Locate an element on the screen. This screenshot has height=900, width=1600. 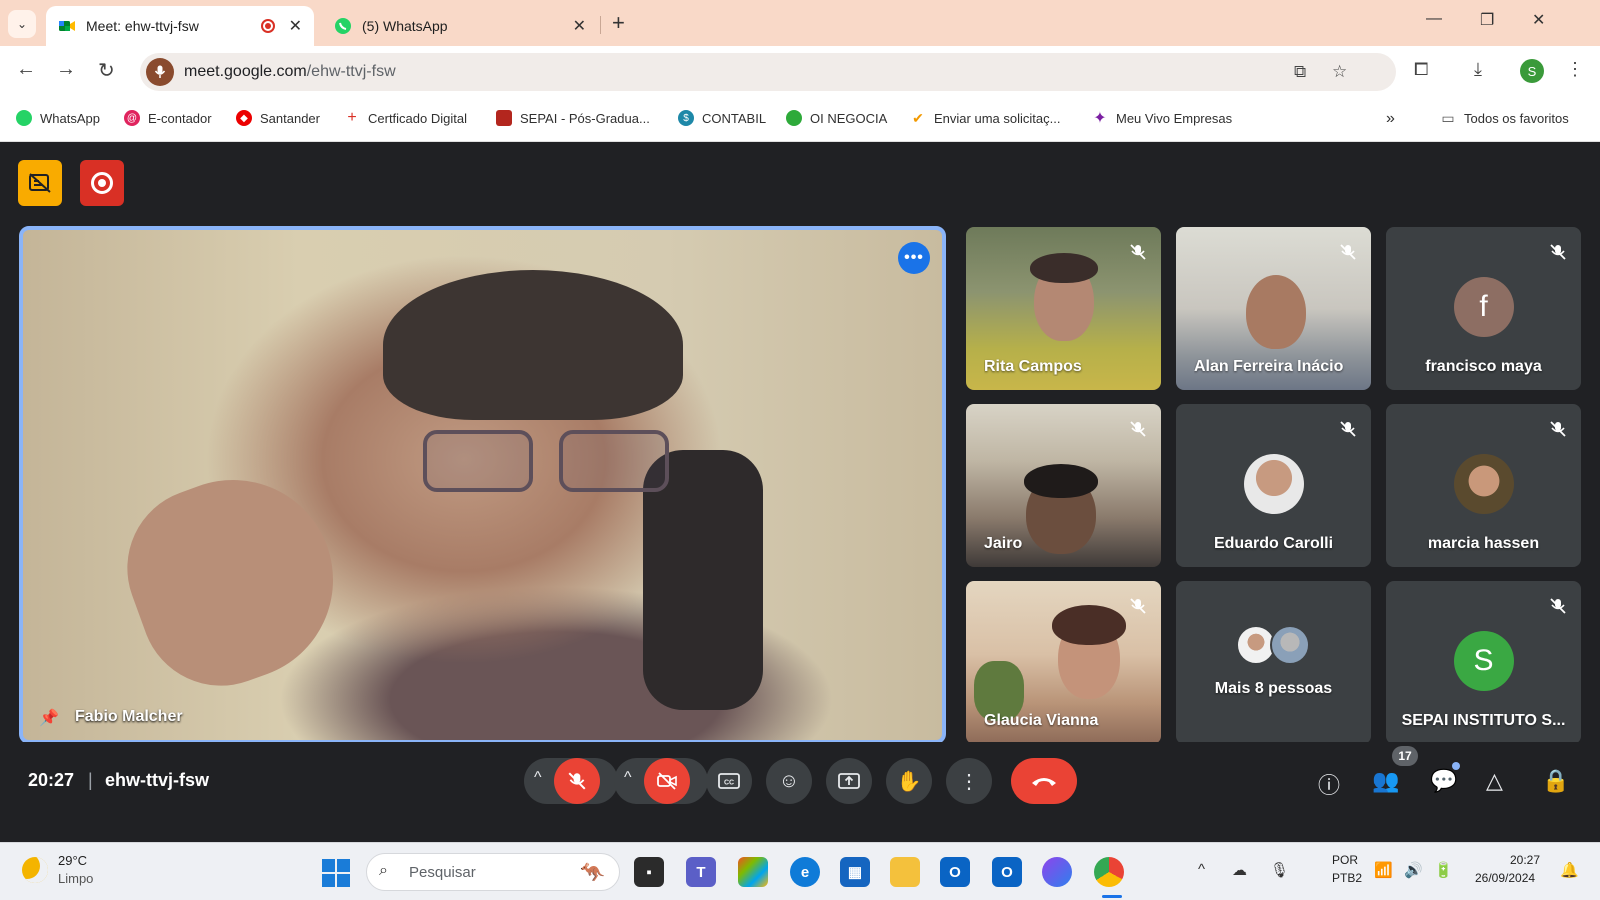
oi-icon is located at coordinates (794, 118).